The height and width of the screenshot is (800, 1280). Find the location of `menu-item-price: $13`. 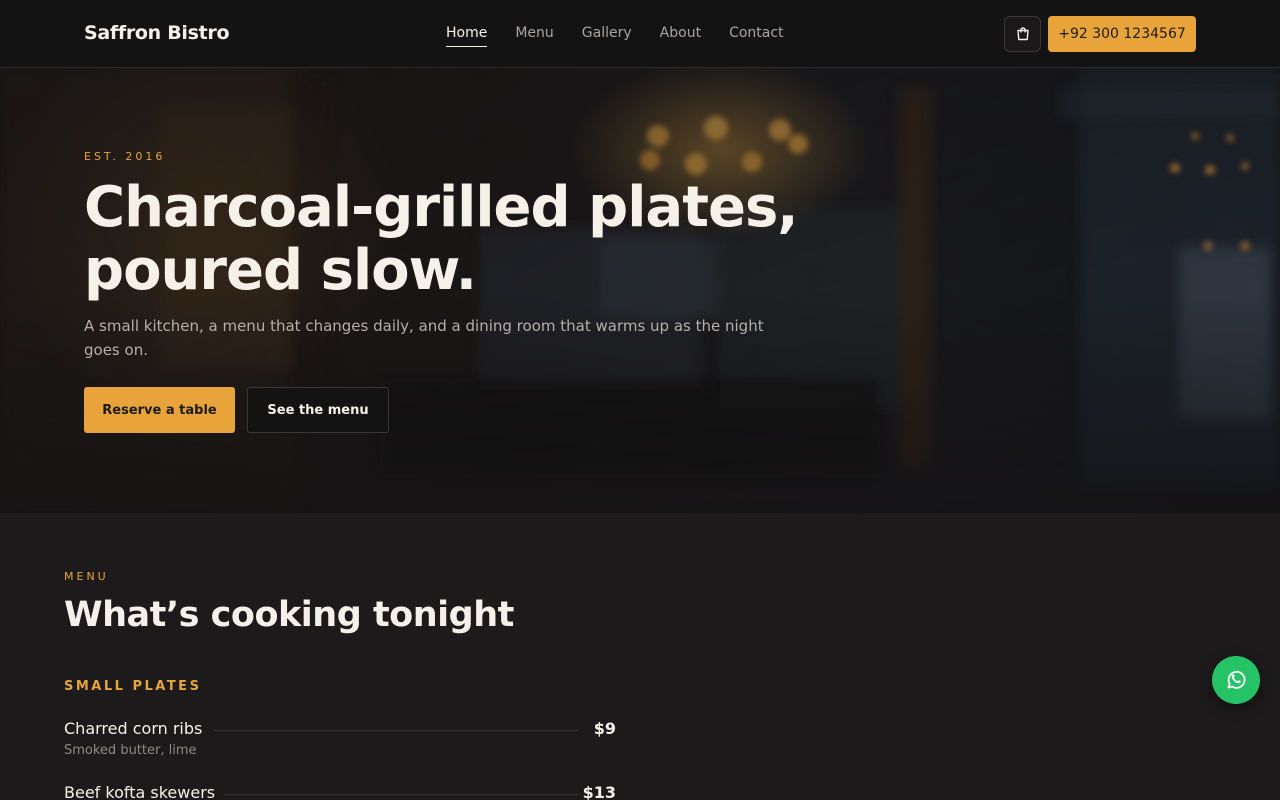

menu-item-price: $13 is located at coordinates (599, 791).